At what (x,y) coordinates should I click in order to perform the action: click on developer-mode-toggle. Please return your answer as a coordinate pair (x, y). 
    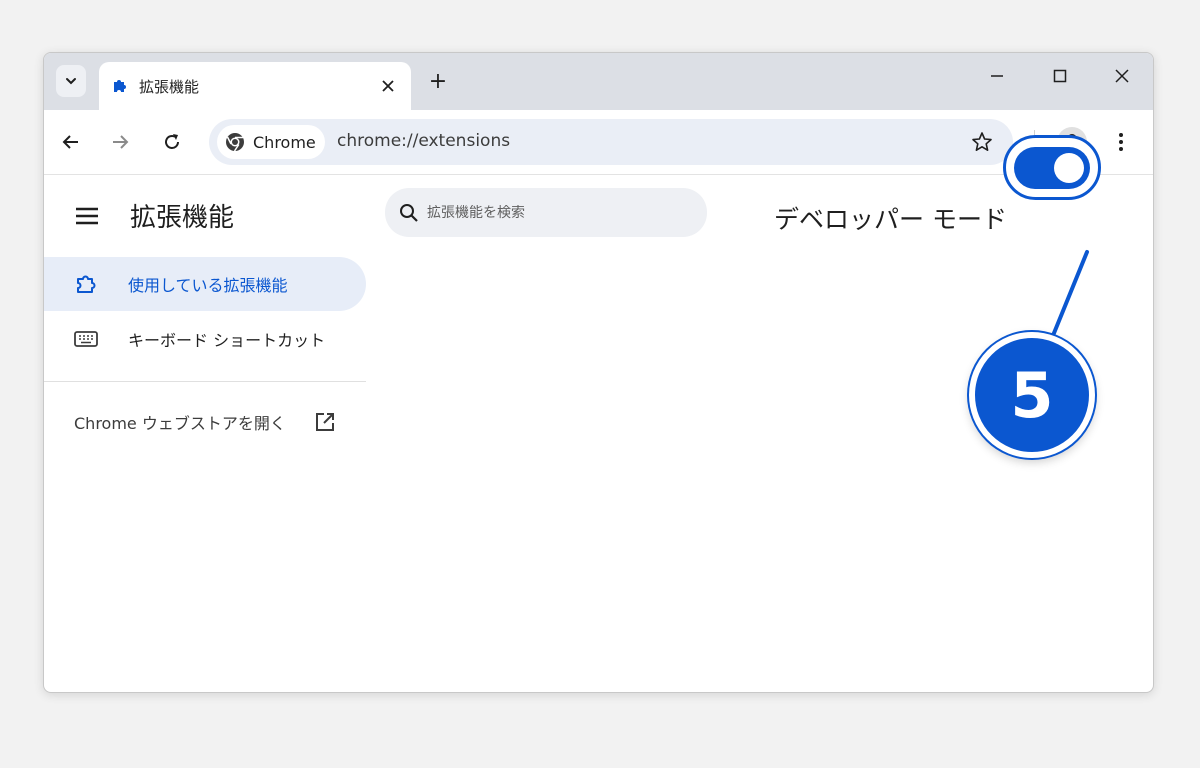
    Looking at the image, I should click on (1052, 168).